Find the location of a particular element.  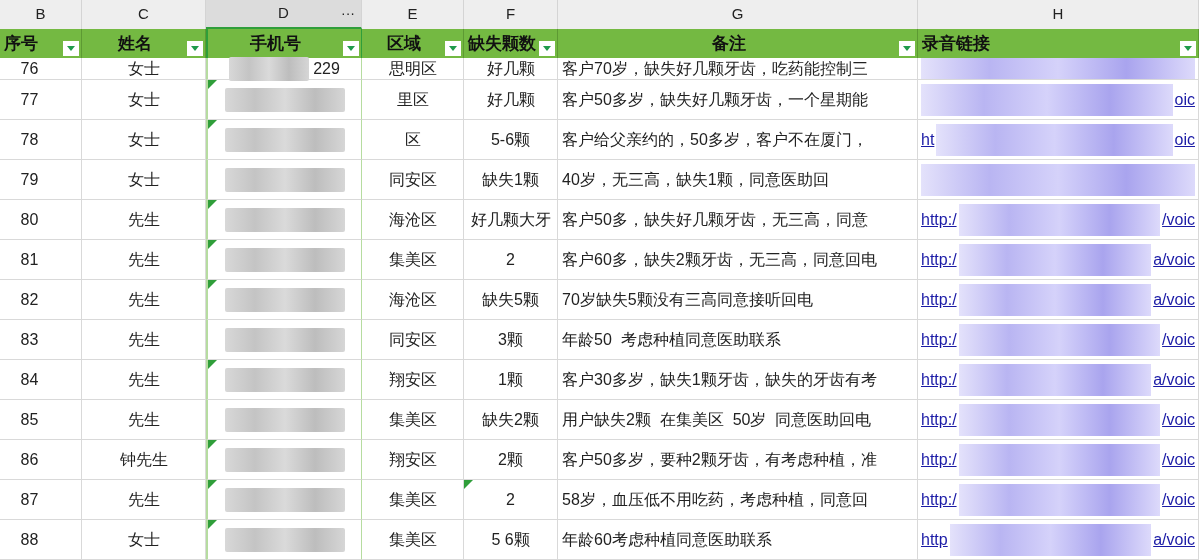

table-cell-text: 同安区 is located at coordinates (412, 339).